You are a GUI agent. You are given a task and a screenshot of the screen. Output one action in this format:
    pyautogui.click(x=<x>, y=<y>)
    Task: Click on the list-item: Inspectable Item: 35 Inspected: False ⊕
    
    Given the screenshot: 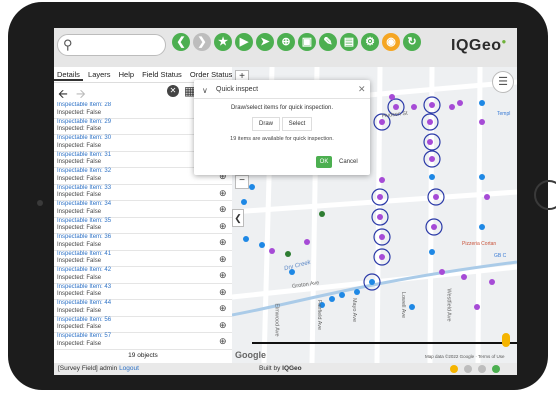 What is the action you would take?
    pyautogui.click(x=143, y=226)
    